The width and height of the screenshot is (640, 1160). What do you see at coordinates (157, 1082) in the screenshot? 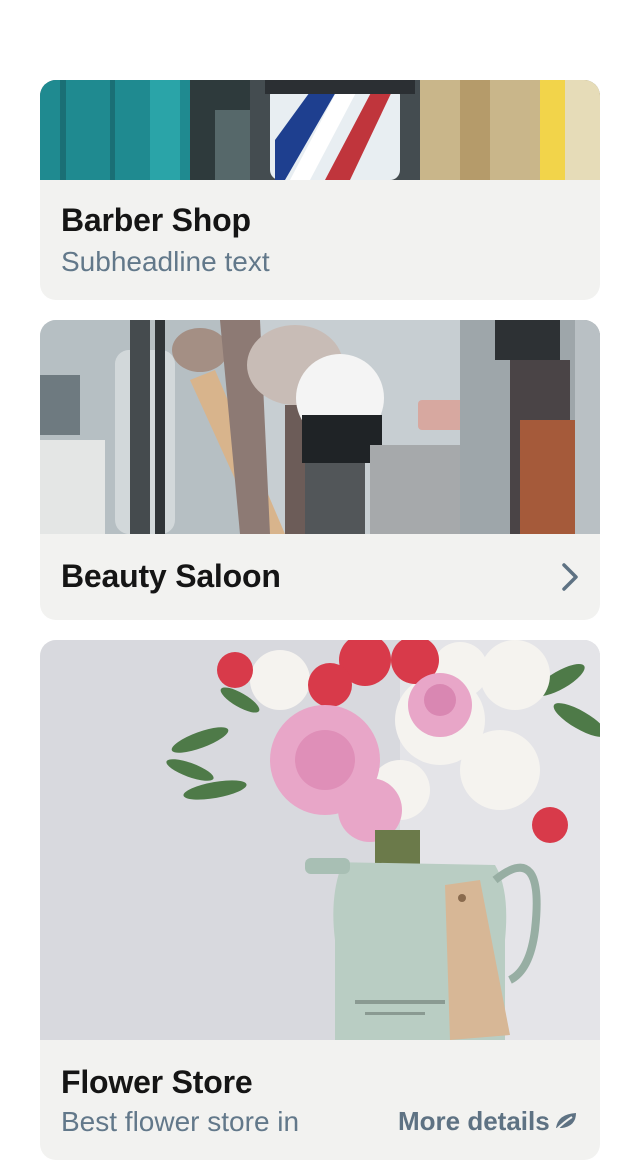
I see `card-title: Flower Store` at bounding box center [157, 1082].